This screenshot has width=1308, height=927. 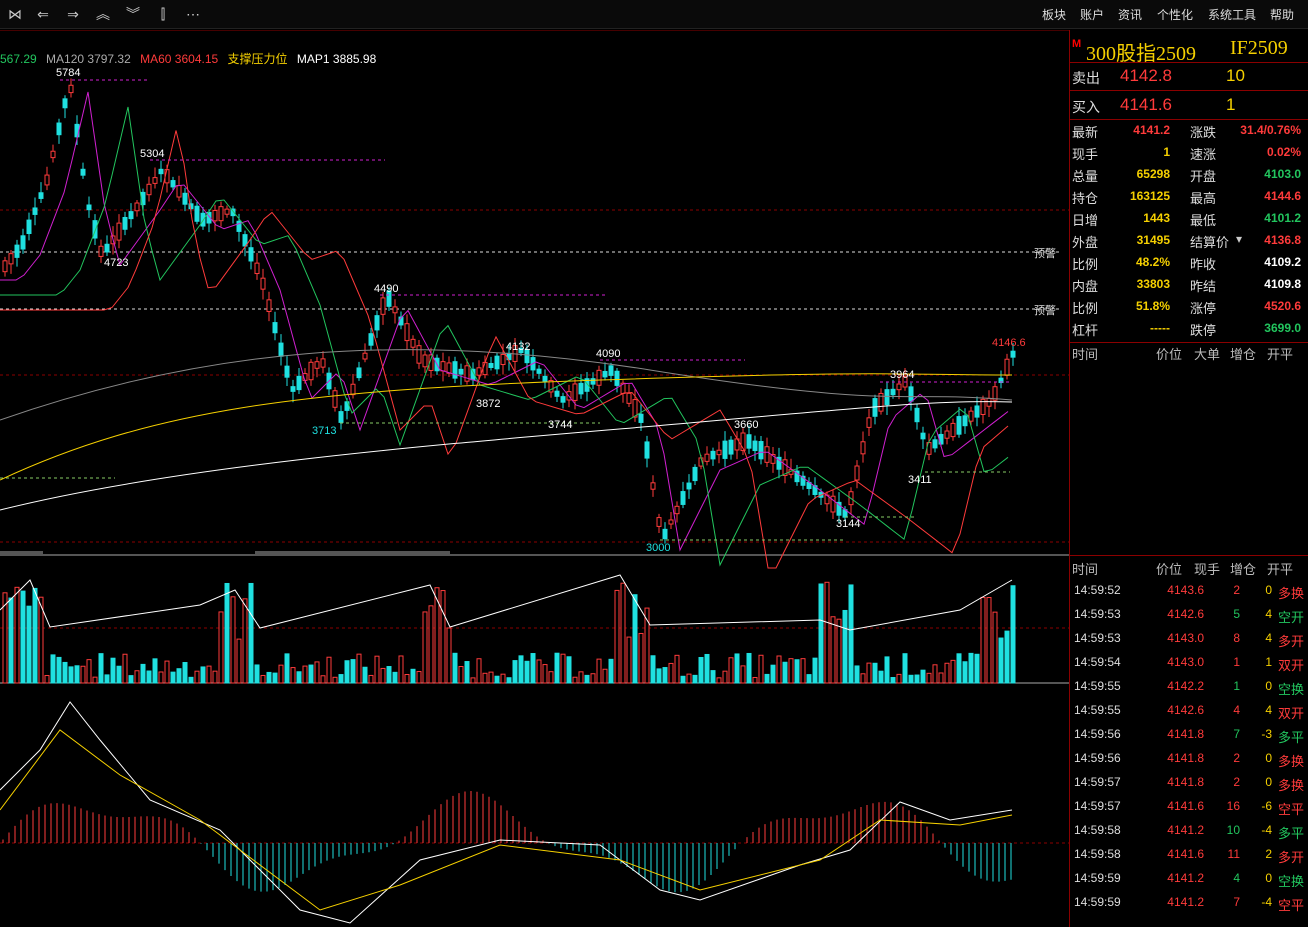 I want to click on trade-cell: 4143.0, so click(x=1185, y=662).